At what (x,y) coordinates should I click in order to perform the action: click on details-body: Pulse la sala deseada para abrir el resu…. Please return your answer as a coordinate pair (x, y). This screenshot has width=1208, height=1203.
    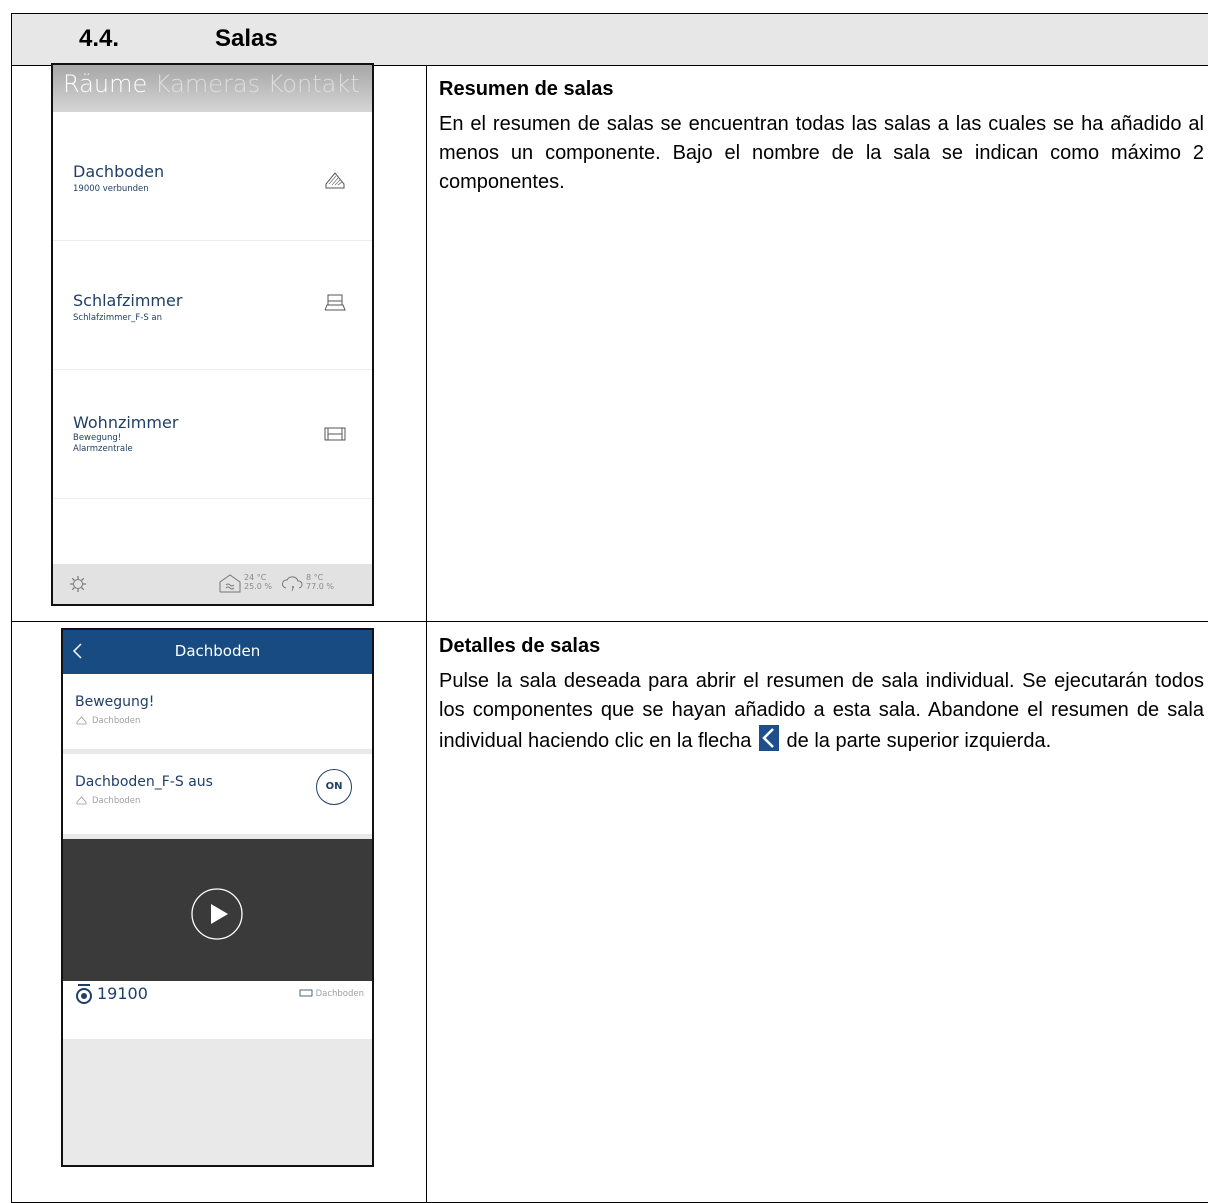
    Looking at the image, I should click on (821, 711).